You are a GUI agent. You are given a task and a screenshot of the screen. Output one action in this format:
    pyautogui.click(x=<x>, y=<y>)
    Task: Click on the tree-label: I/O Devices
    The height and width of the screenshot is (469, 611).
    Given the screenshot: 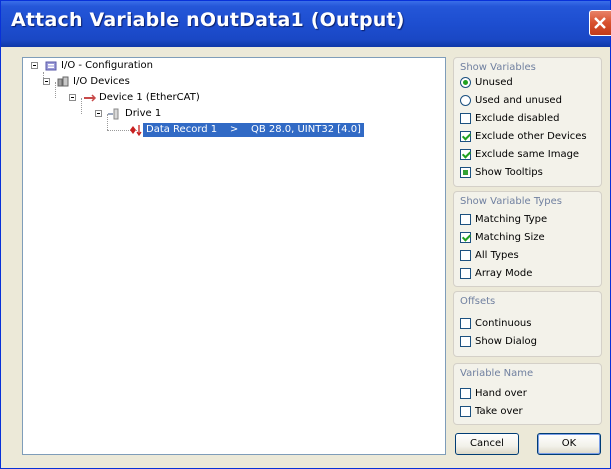 What is the action you would take?
    pyautogui.click(x=101, y=81)
    